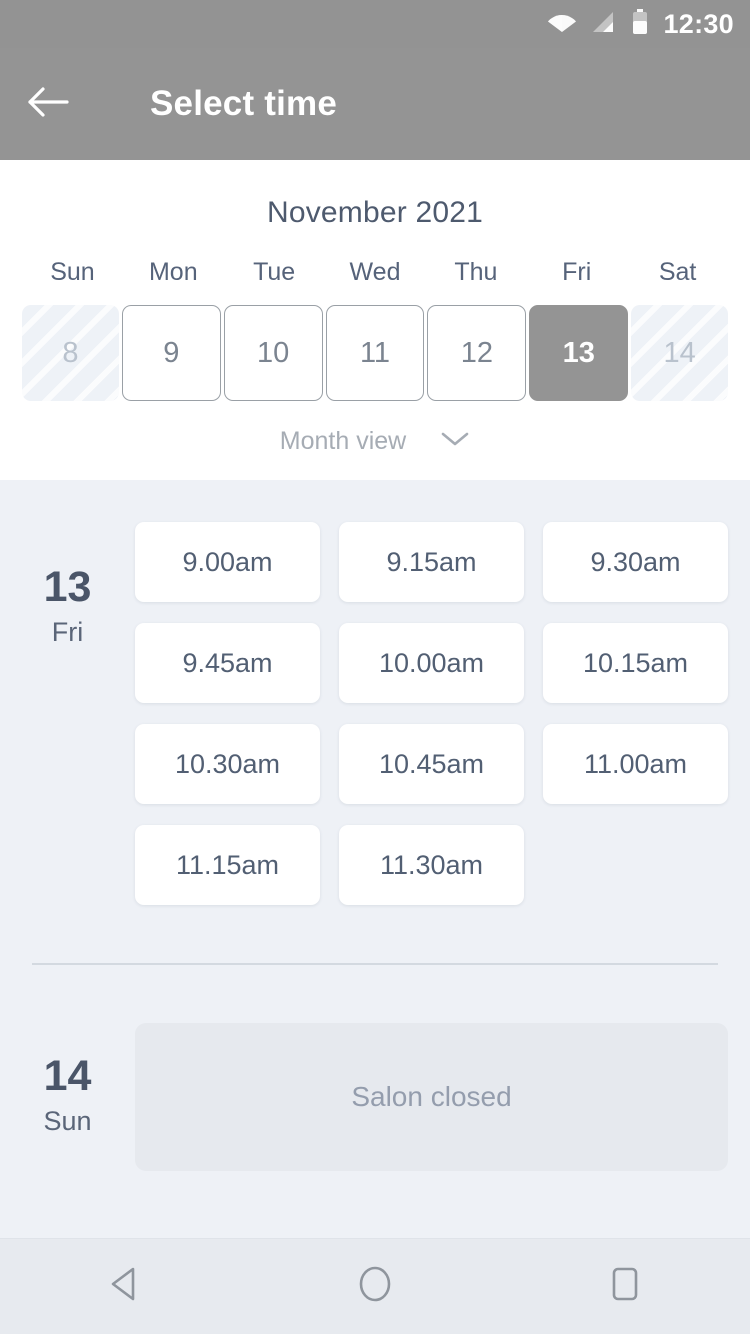 The height and width of the screenshot is (1334, 750). What do you see at coordinates (635, 562) in the screenshot?
I see `time-slot: 9.30am` at bounding box center [635, 562].